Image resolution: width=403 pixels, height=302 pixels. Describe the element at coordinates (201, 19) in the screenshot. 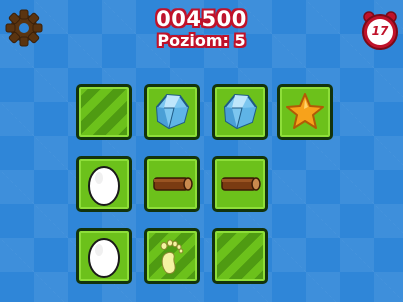

I see `score-display: 004500` at that location.